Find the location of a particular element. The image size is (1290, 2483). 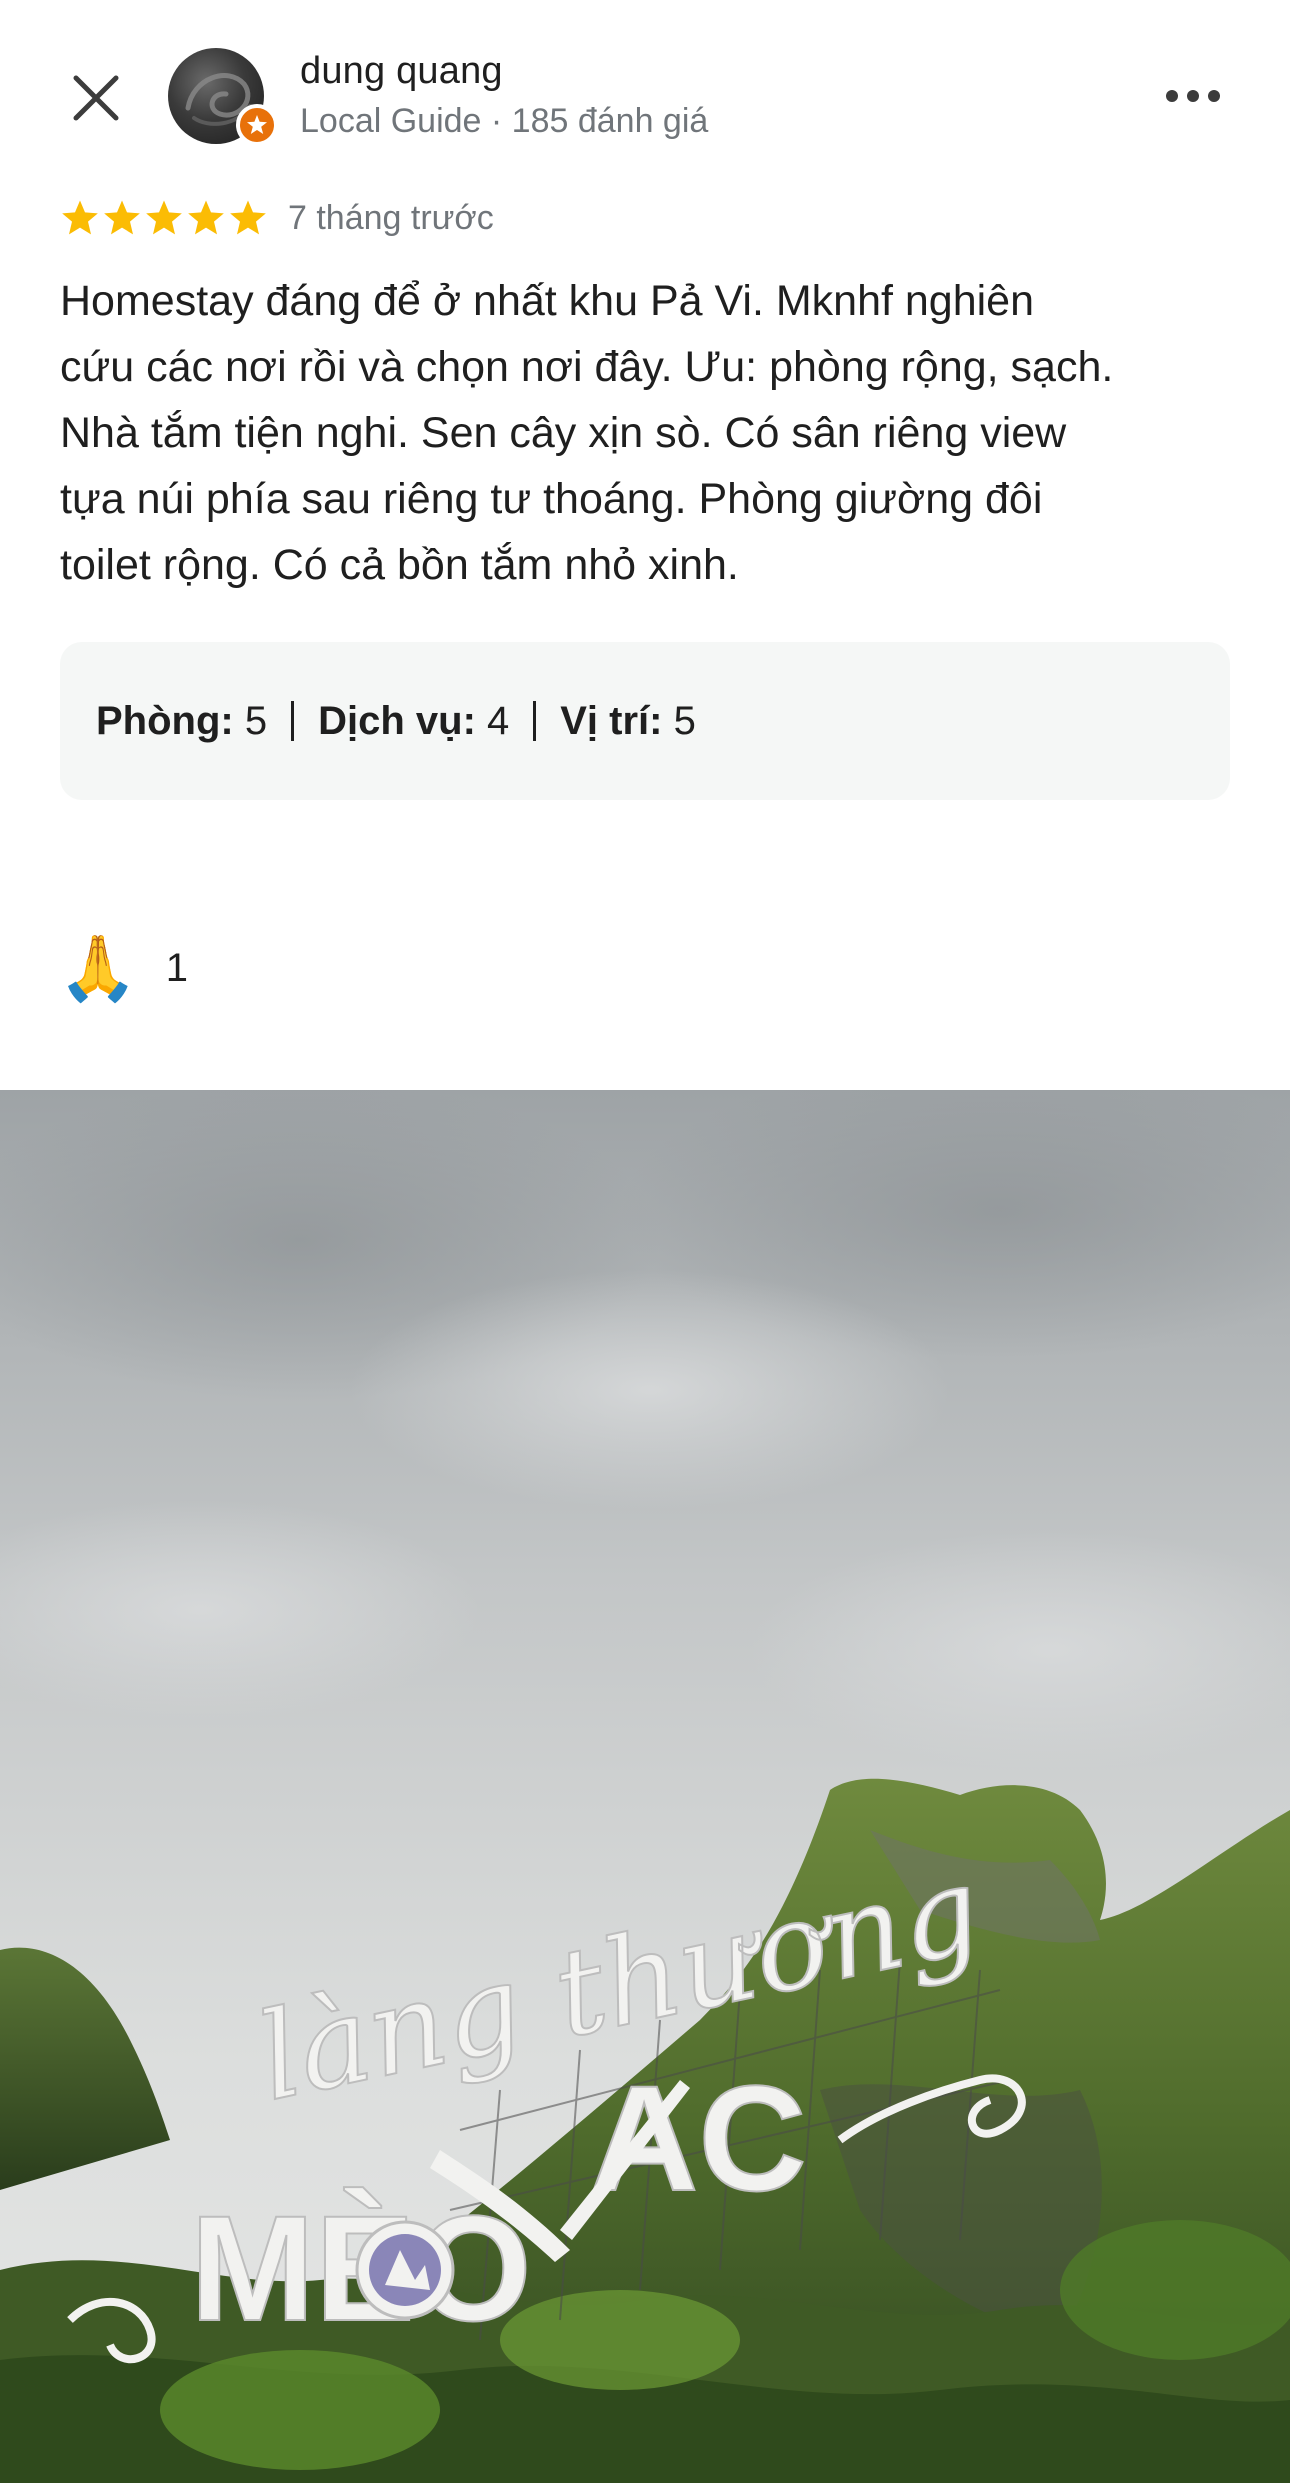

subratings-box: Phòng: 5 Dịch vụ: 4 Vị trí: 5 is located at coordinates (645, 721).